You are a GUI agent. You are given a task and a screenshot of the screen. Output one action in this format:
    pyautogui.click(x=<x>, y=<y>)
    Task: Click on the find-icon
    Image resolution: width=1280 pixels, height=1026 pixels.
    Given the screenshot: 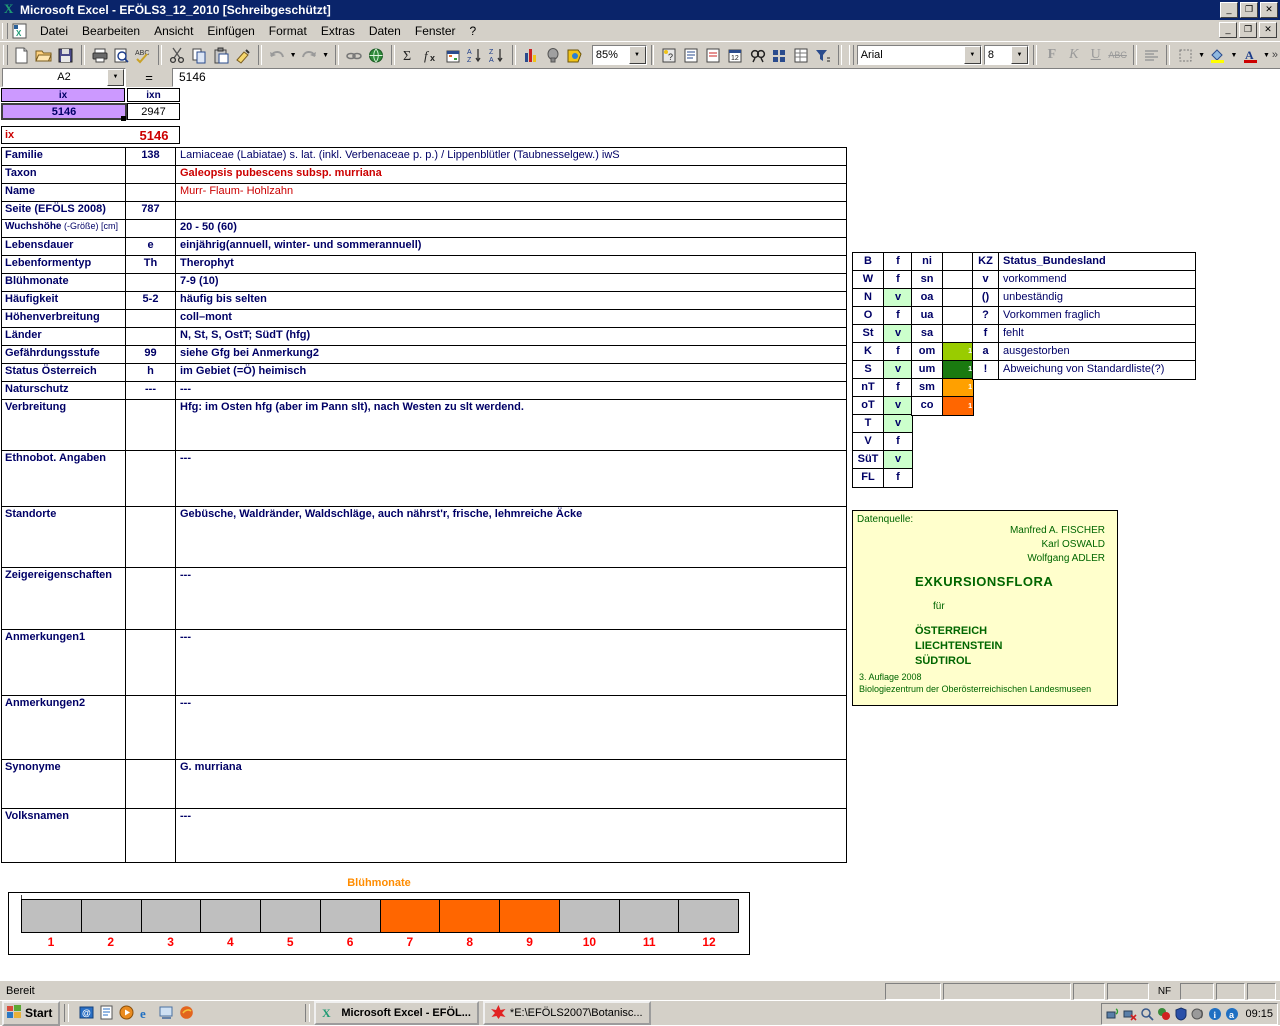 What is the action you would take?
    pyautogui.click(x=757, y=55)
    